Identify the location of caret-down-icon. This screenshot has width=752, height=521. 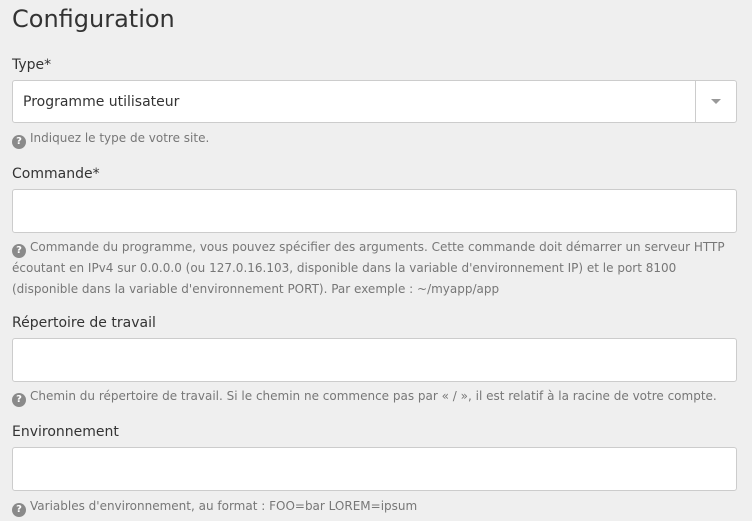
(716, 101).